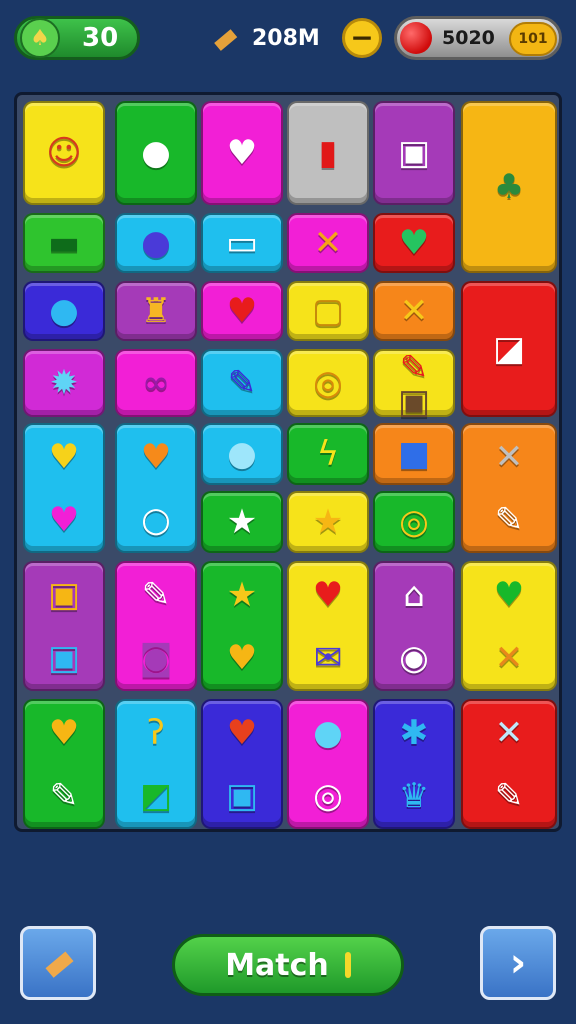 This screenshot has width=576, height=1024. I want to click on tile-blue-circle: ●, so click(64, 311).